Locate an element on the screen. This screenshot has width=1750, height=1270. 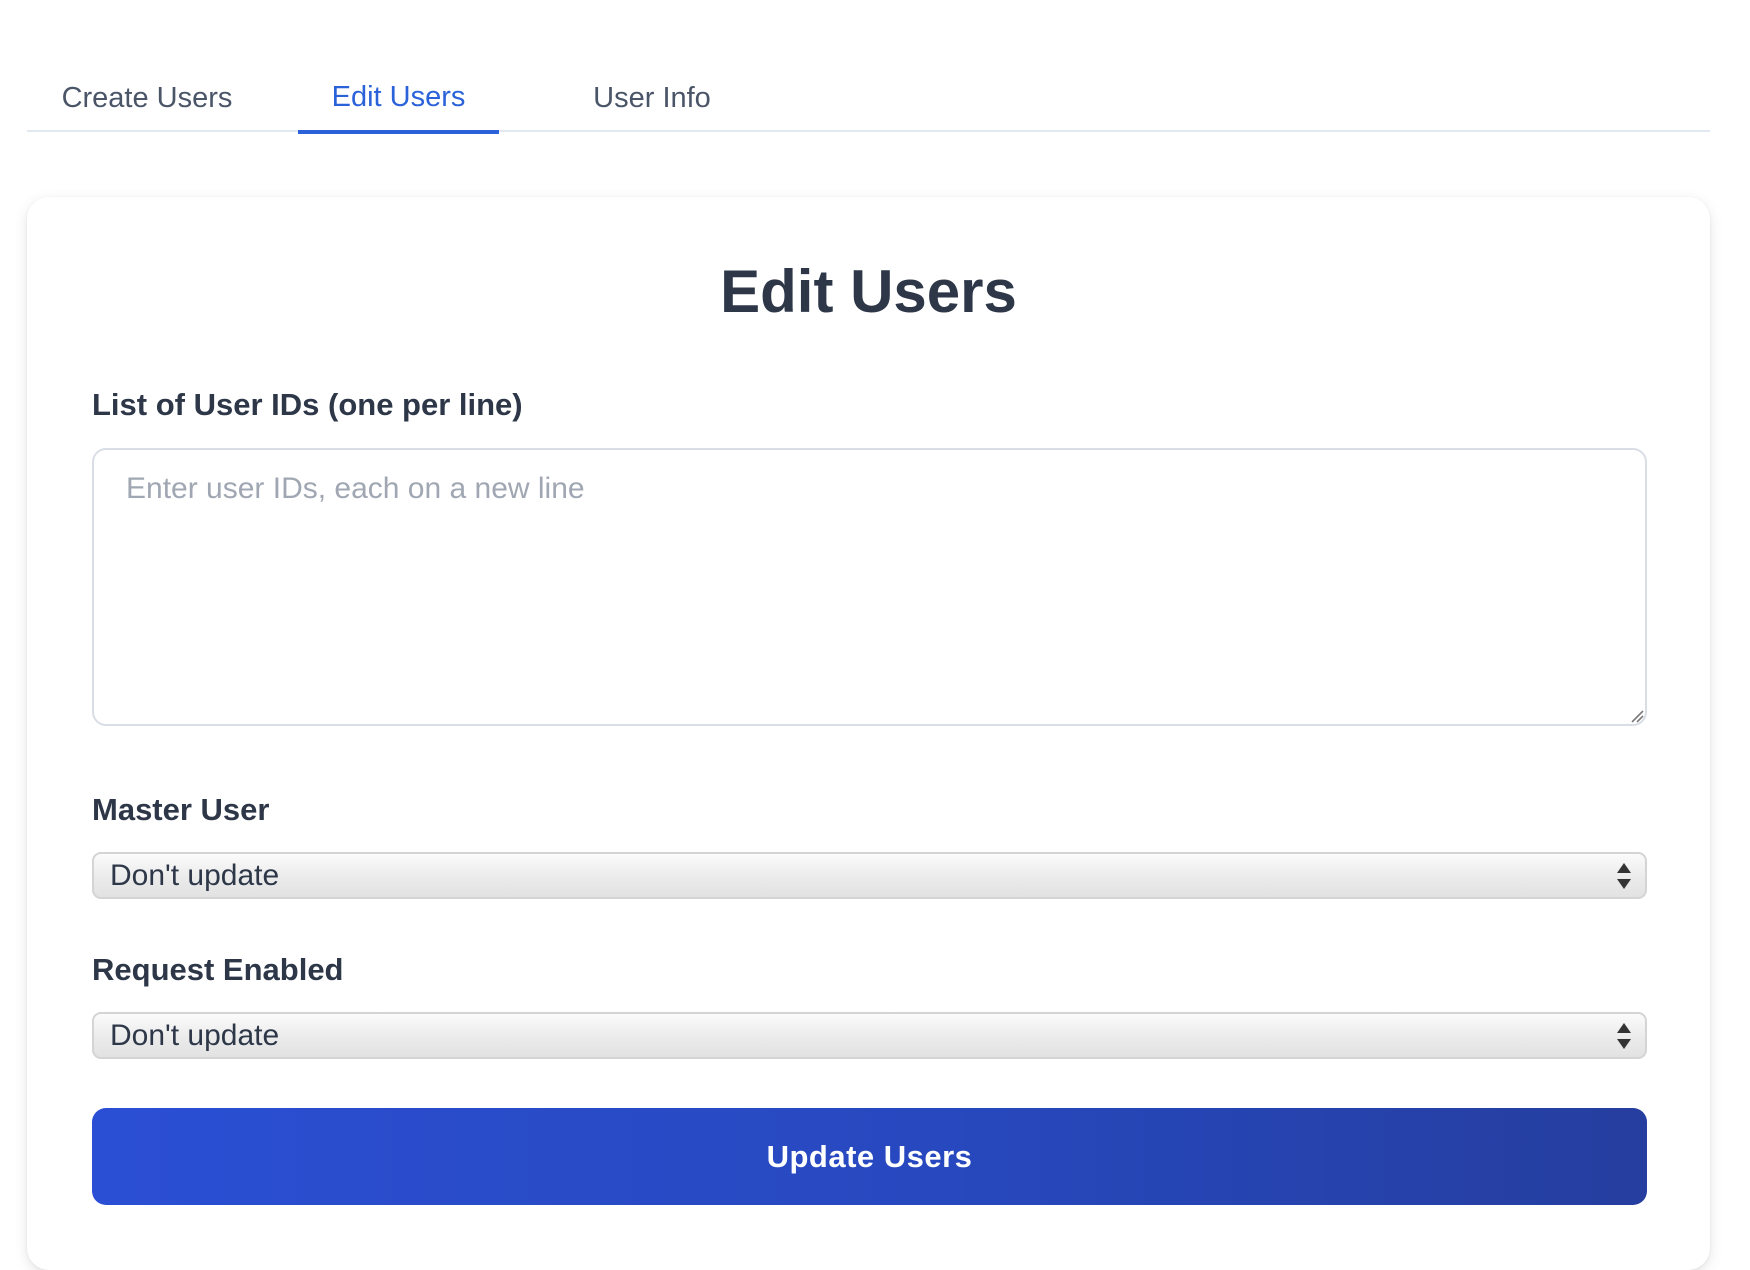
tab-create-users: Create Users is located at coordinates (147, 93).